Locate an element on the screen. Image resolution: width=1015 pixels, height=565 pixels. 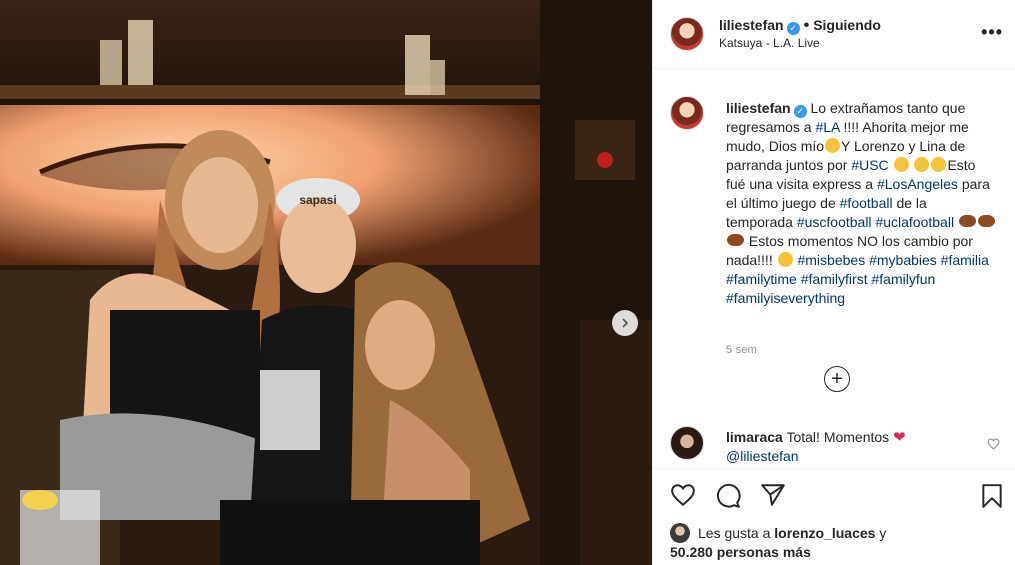
follow-status-button: Siguiendo is located at coordinates (847, 25).